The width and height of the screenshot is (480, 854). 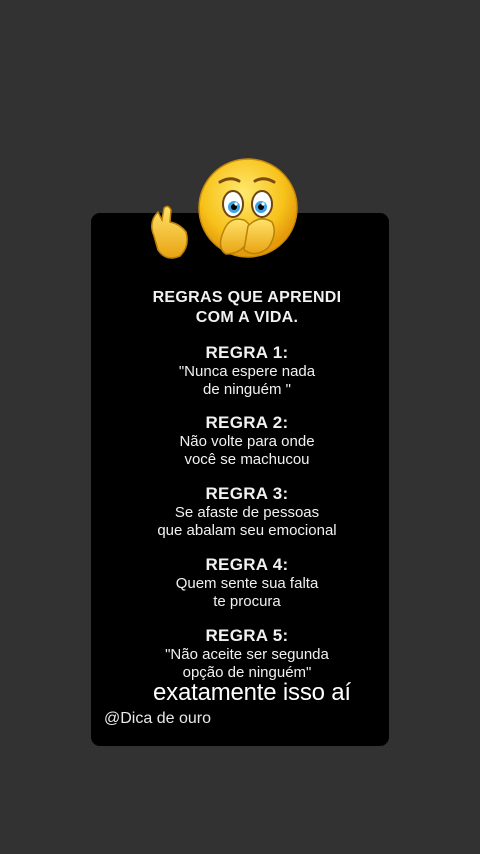 I want to click on rule-4-title: REGRA 4:, so click(x=247, y=564).